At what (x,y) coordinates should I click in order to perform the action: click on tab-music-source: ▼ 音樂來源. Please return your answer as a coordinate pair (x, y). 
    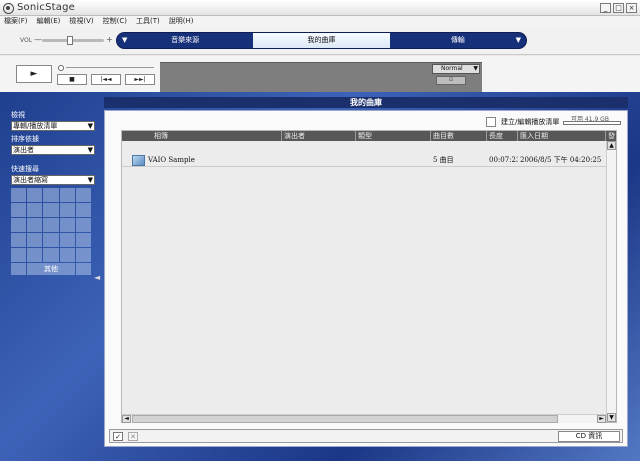
    Looking at the image, I should click on (185, 40).